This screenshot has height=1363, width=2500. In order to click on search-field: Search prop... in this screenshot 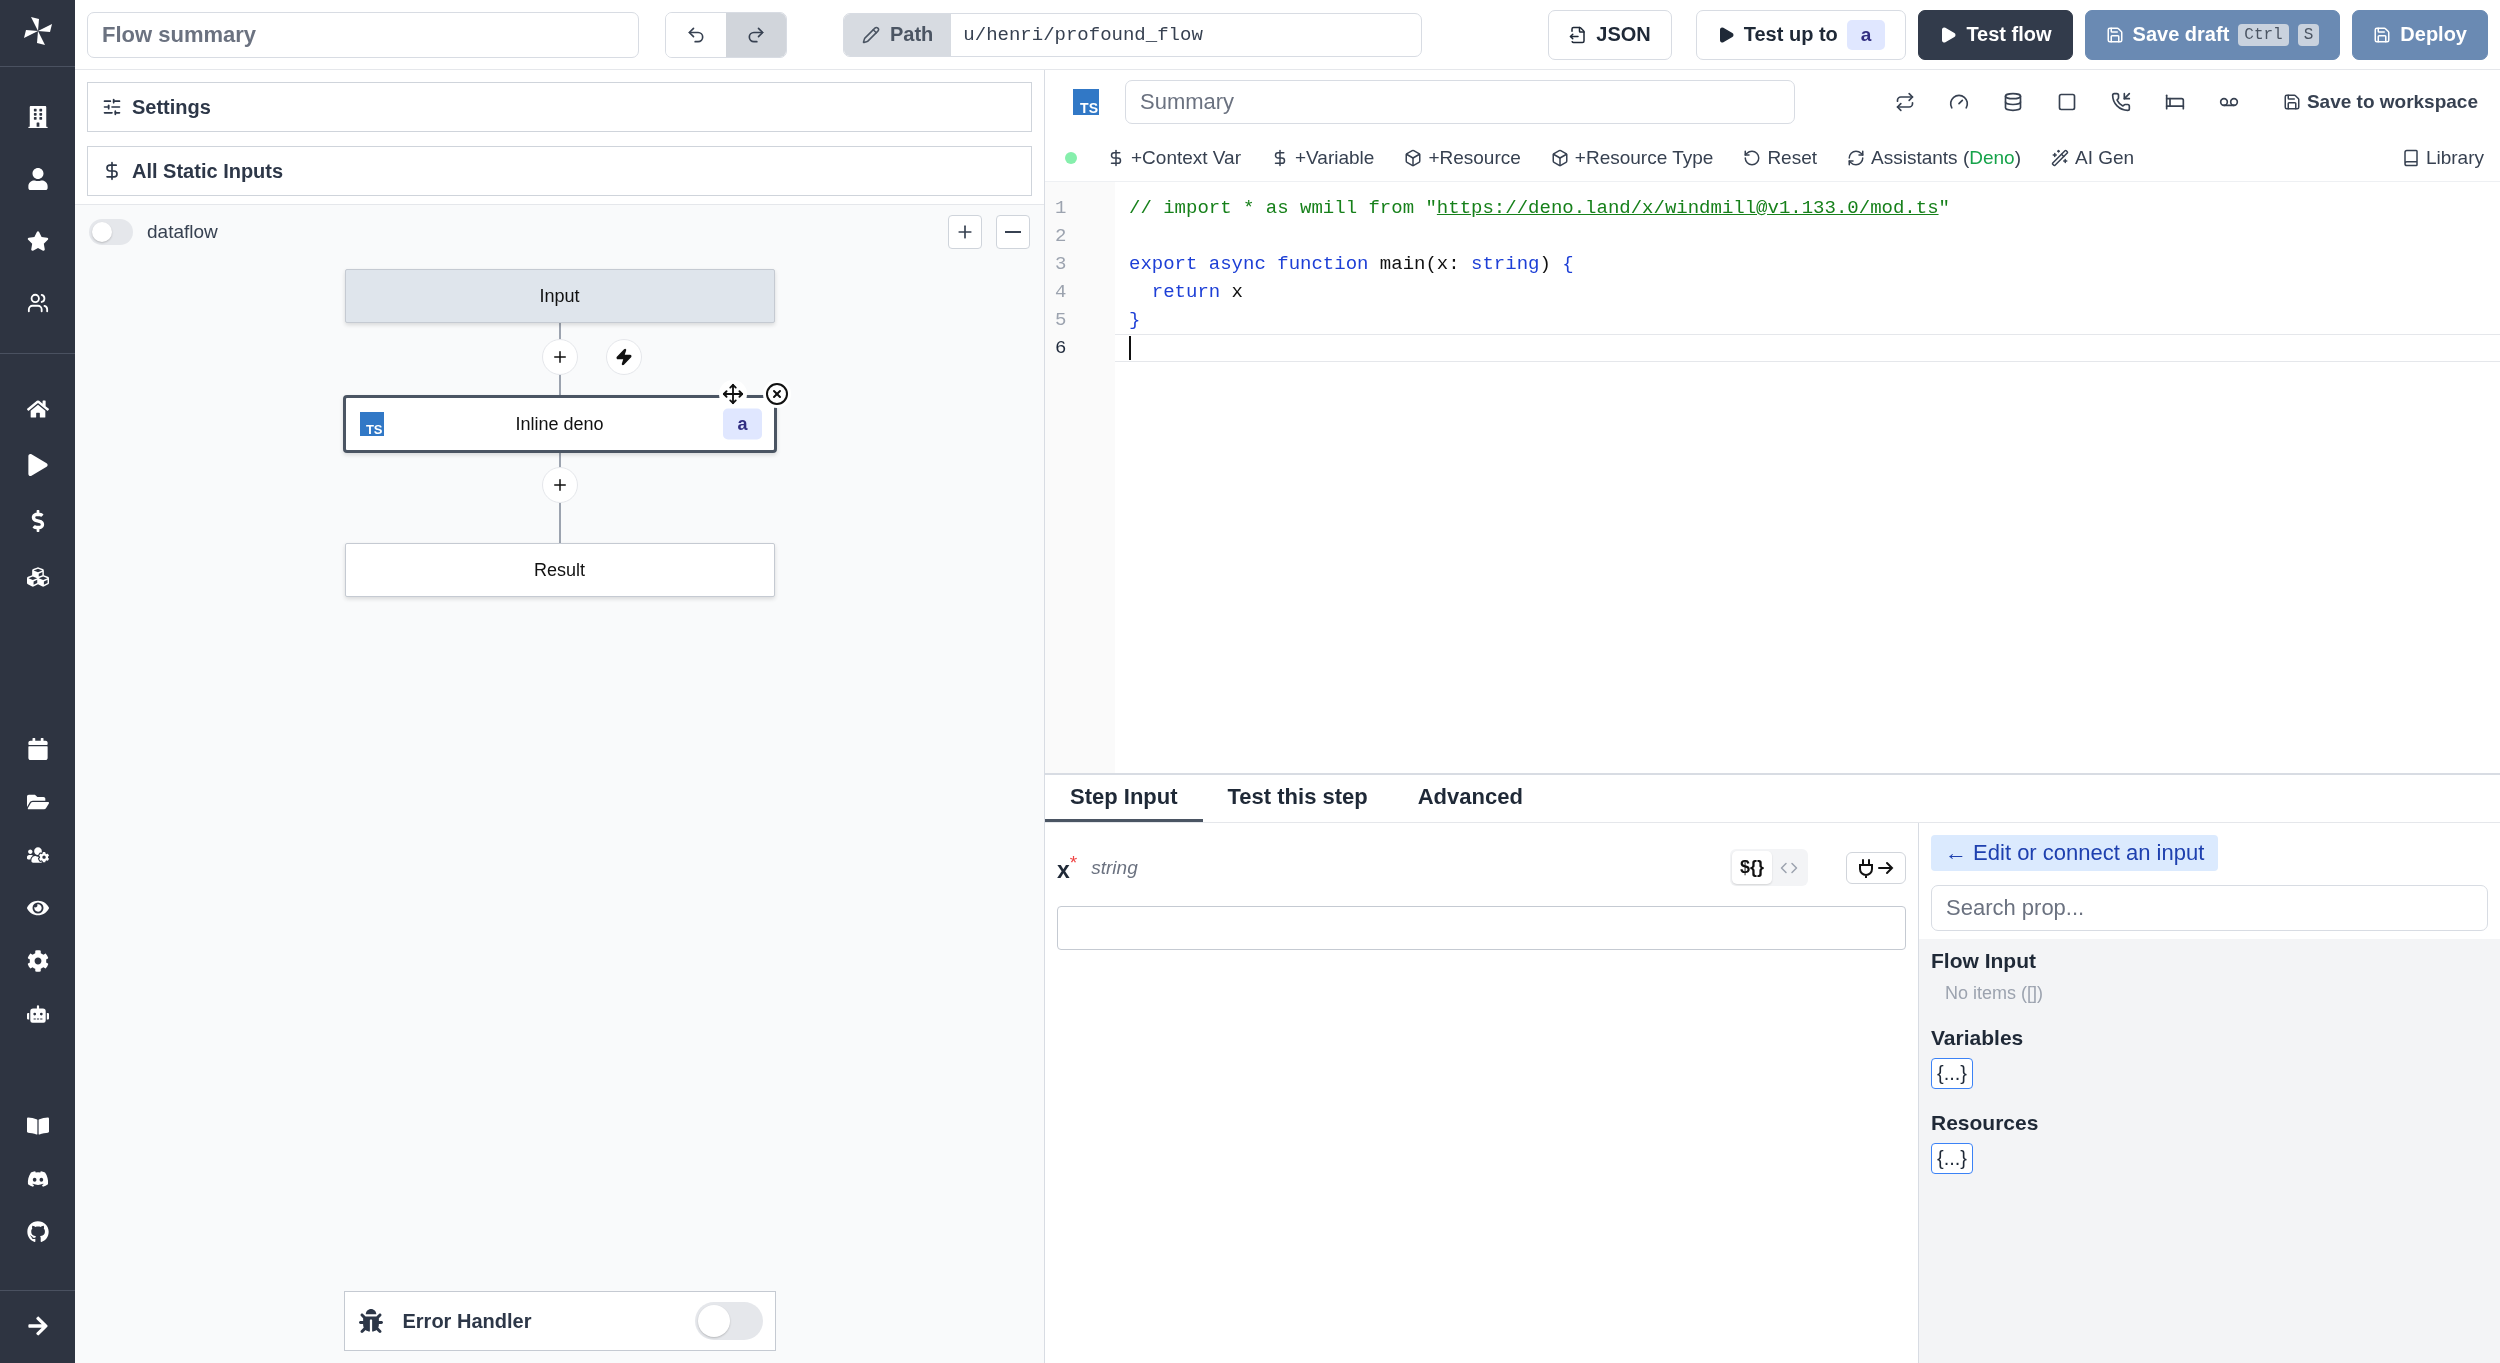, I will do `click(2209, 908)`.